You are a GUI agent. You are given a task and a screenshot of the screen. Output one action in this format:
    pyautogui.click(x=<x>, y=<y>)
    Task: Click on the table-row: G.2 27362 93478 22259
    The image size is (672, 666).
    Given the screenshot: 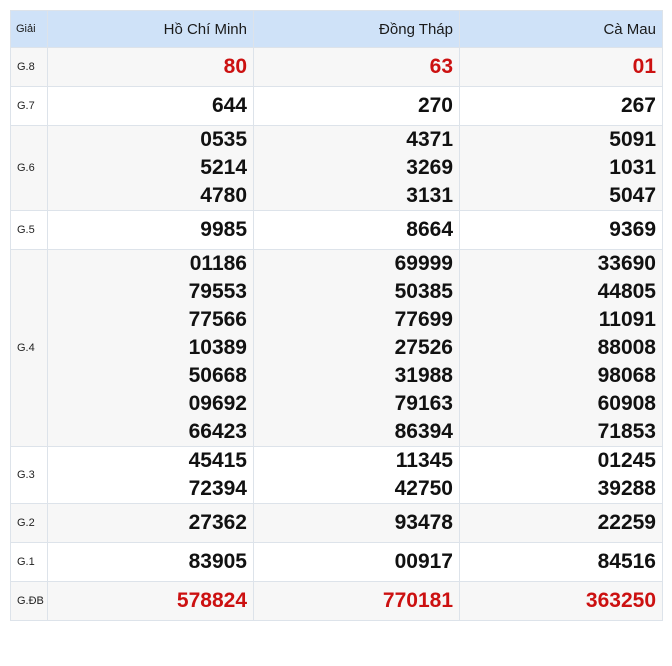 What is the action you would take?
    pyautogui.click(x=336, y=523)
    